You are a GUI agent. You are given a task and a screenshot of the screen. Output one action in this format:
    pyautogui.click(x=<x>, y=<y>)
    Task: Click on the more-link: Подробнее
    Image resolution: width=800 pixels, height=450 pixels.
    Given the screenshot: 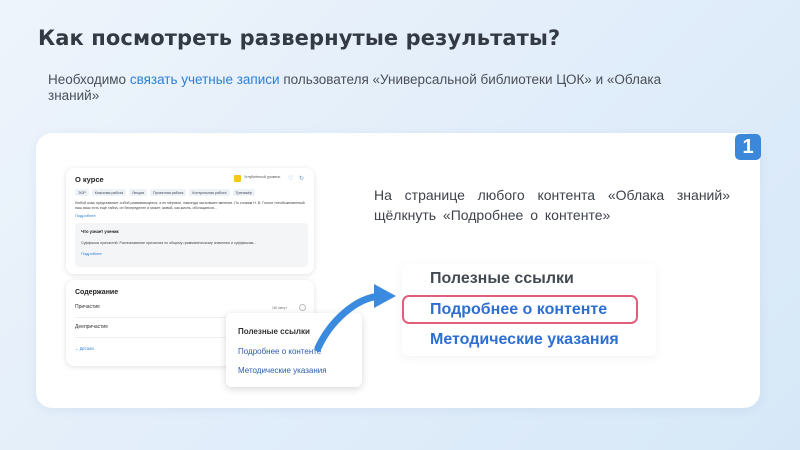 What is the action you would take?
    pyautogui.click(x=85, y=215)
    